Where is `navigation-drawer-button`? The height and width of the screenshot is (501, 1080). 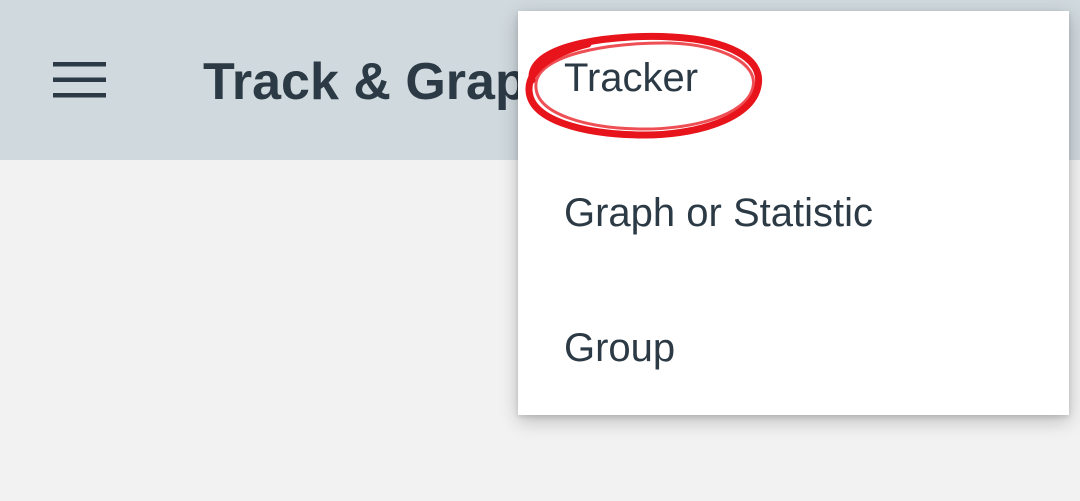 navigation-drawer-button is located at coordinates (80, 80).